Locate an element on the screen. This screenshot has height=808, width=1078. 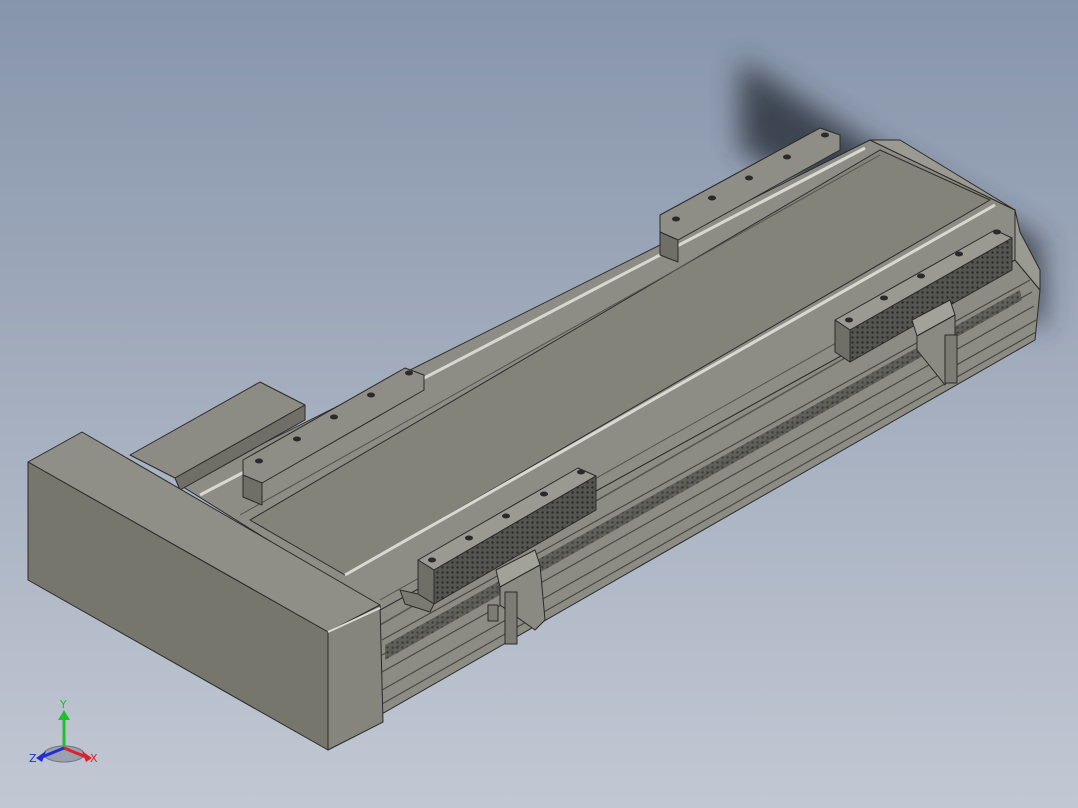
triad-label-y: Y is located at coordinates (63, 704).